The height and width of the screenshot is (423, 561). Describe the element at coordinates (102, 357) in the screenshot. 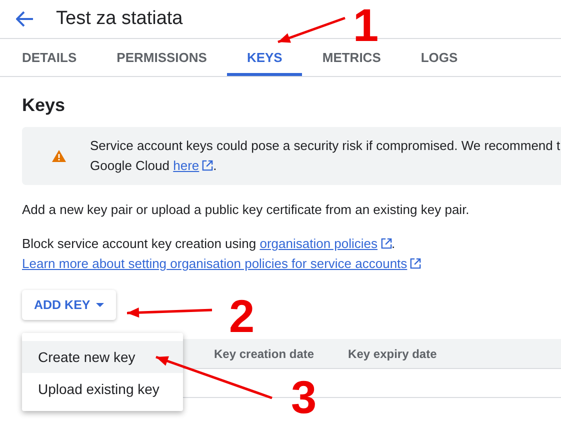

I see `menu-item: Create new key` at that location.